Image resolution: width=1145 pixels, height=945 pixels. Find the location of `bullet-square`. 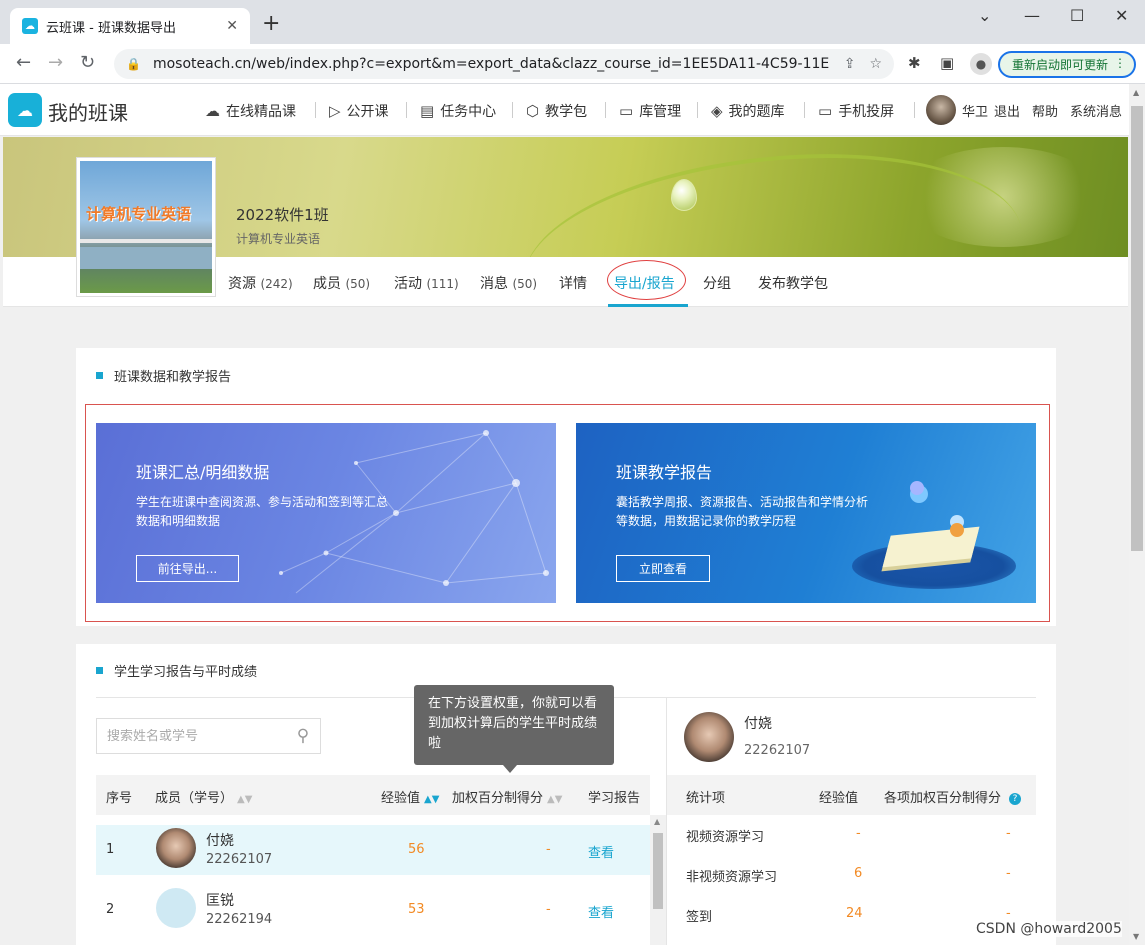

bullet-square is located at coordinates (99, 375).